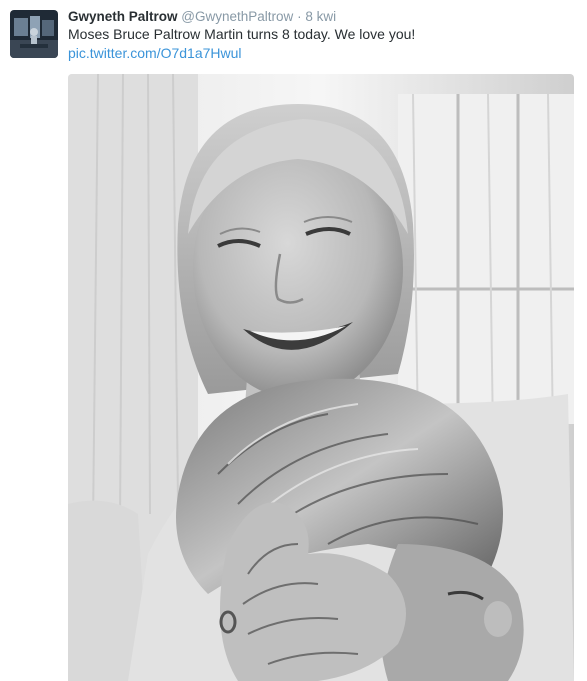 The height and width of the screenshot is (681, 587). Describe the element at coordinates (34, 34) in the screenshot. I see `profile-avatar` at that location.